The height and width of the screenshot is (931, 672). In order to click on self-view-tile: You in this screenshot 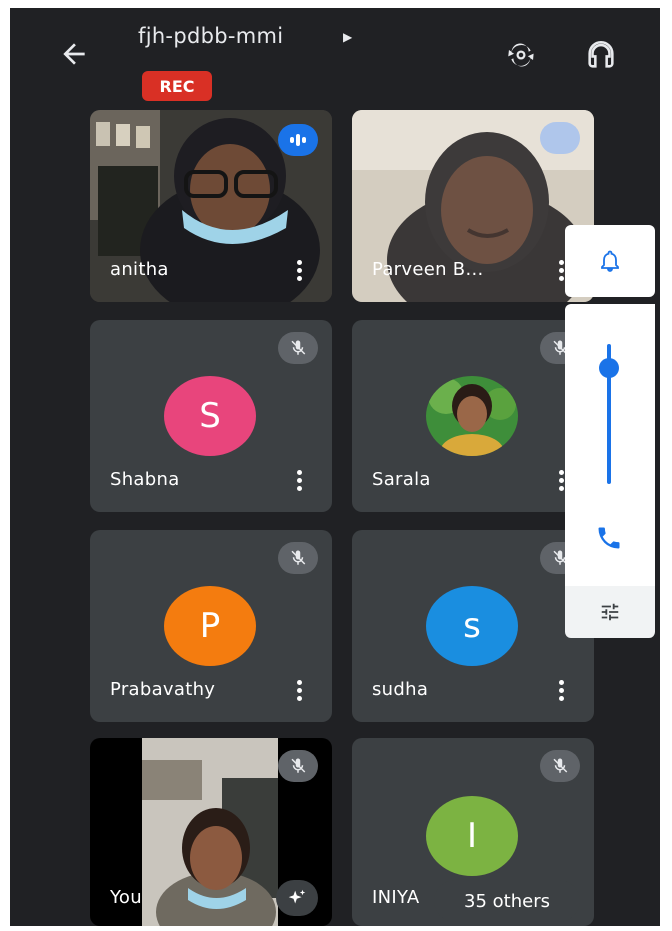, I will do `click(211, 832)`.